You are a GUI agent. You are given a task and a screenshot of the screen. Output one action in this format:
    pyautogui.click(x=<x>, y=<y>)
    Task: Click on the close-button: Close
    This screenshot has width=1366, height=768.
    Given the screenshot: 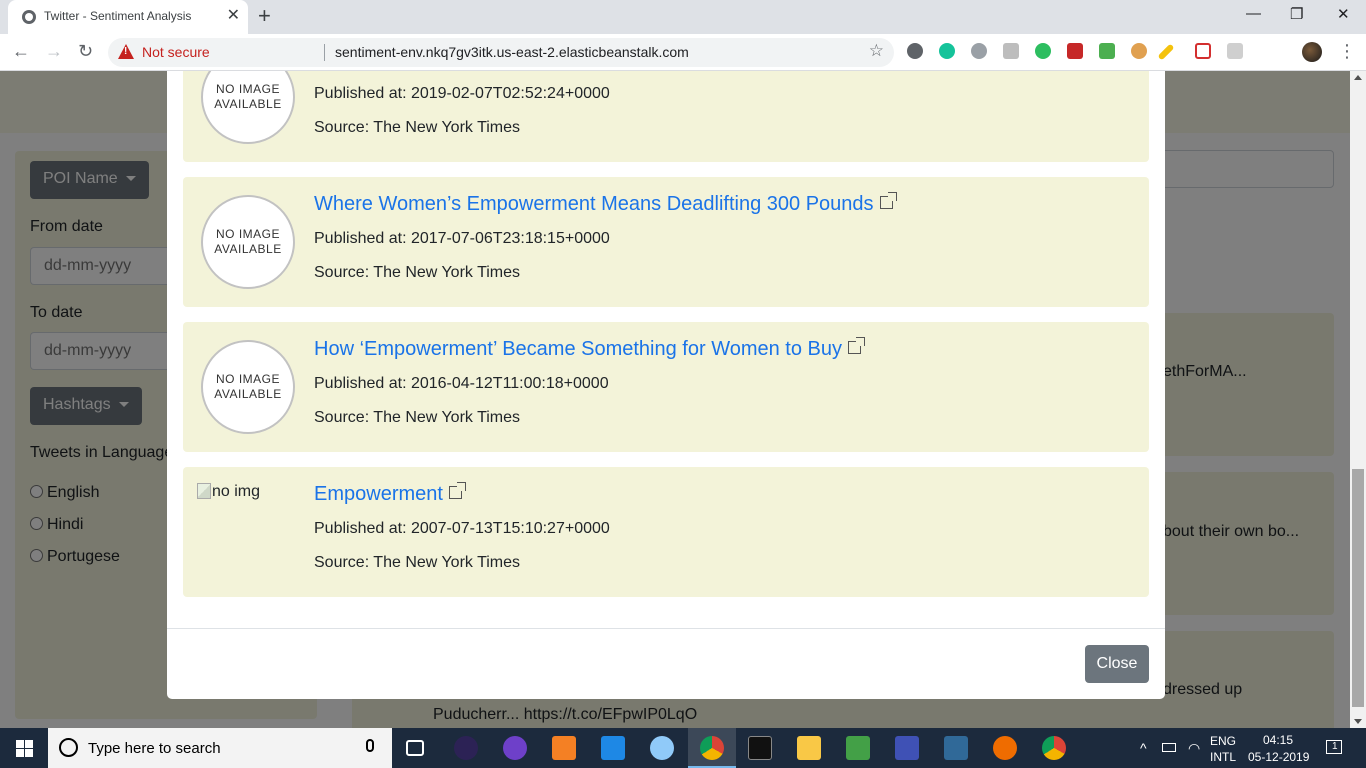 What is the action you would take?
    pyautogui.click(x=1117, y=664)
    